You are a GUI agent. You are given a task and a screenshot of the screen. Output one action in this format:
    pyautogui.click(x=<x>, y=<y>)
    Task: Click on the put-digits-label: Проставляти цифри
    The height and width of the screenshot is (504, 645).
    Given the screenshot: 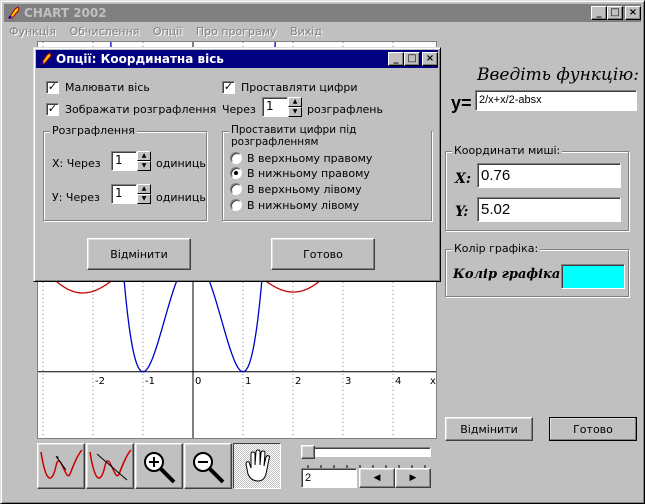 What is the action you would take?
    pyautogui.click(x=299, y=87)
    